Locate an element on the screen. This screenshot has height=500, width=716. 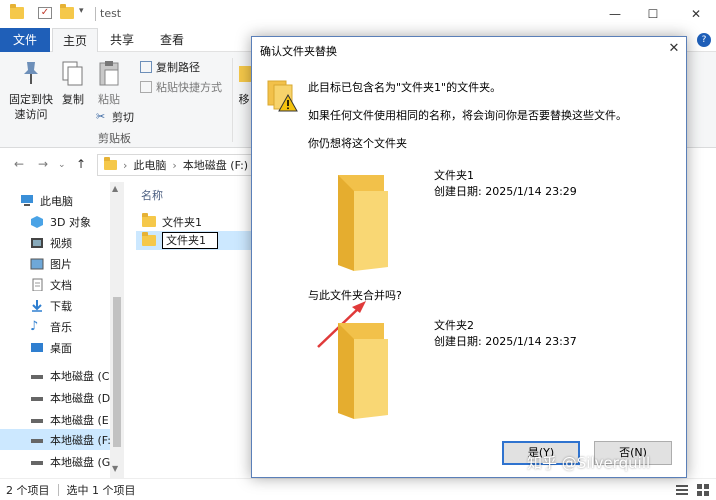
scroll-down-icon: ▼ is located at coordinates (115, 468).